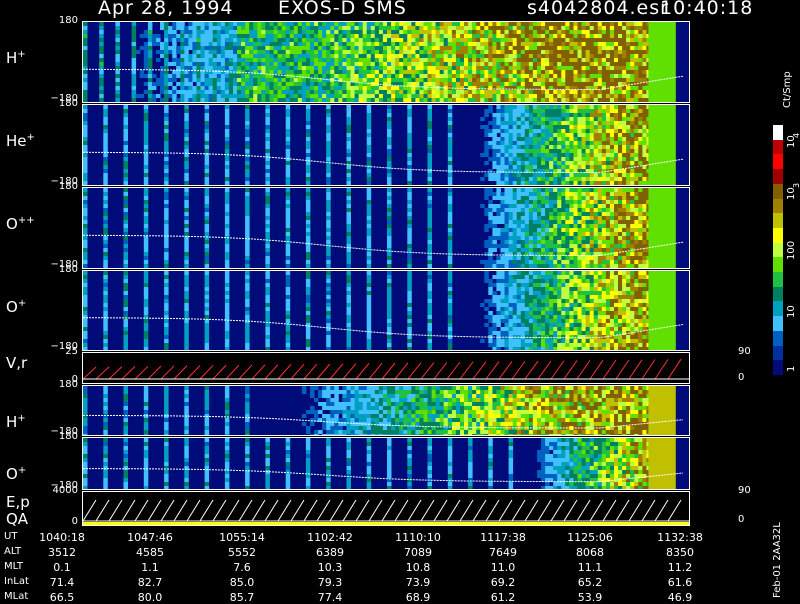 The image size is (800, 604). What do you see at coordinates (598, 9) in the screenshot?
I see `chart-file: s4042804.esr` at bounding box center [598, 9].